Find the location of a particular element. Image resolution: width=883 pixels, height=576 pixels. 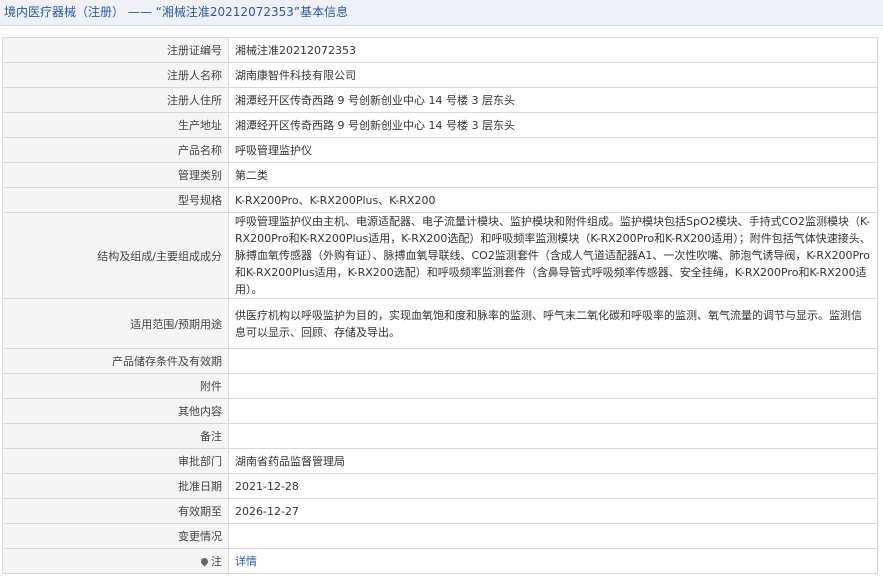

table-row: 注册人住所 湘潭经开区传奇西路 9 号创新创业中心 14 号楼 3 层东头 is located at coordinates (440, 100).